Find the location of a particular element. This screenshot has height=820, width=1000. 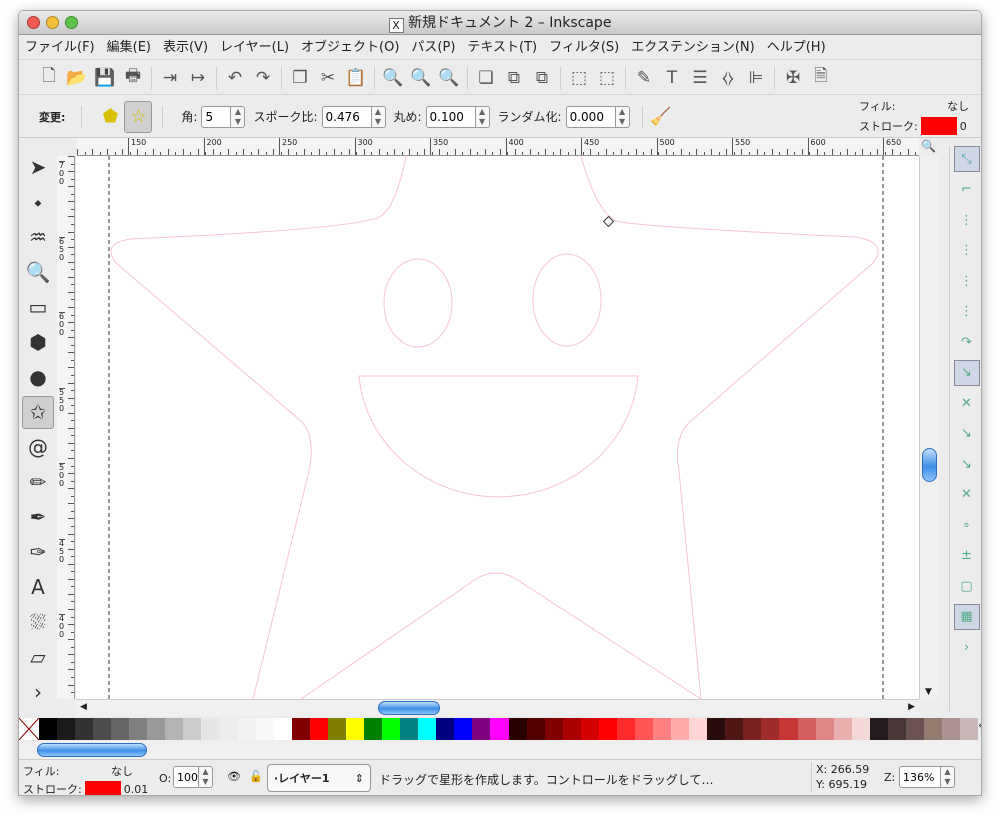

menu-item: フィルタ(S) is located at coordinates (584, 47).